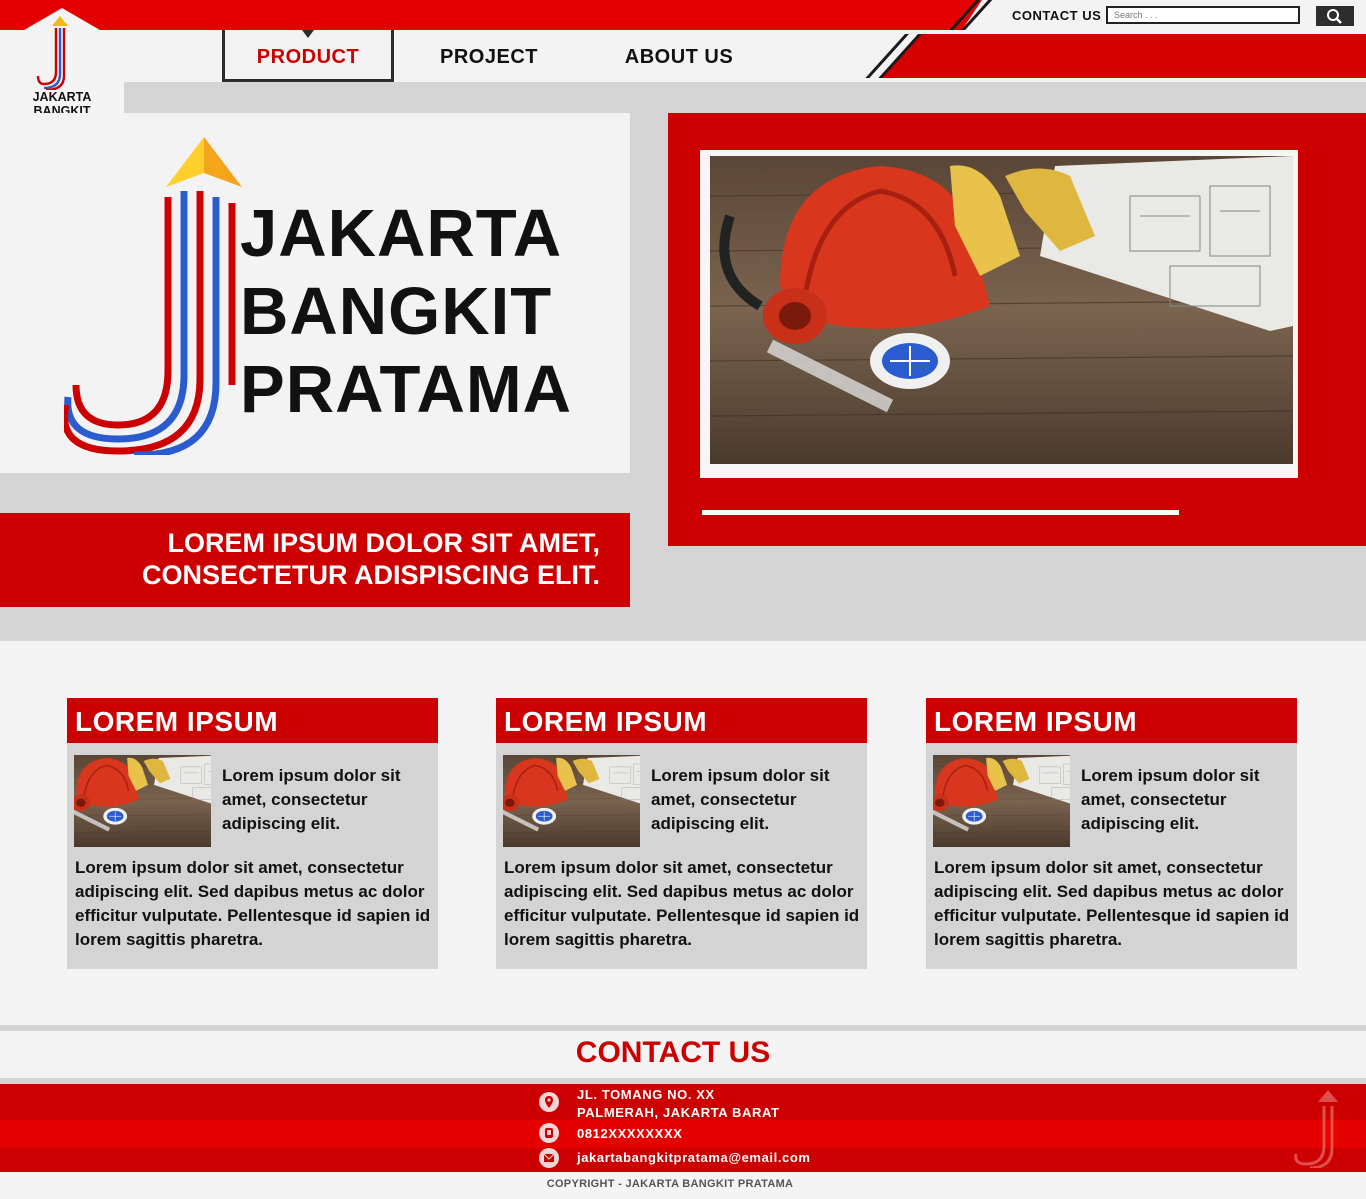  What do you see at coordinates (694, 1158) in the screenshot?
I see `email-link: jakartabangkitpratama@email.com` at bounding box center [694, 1158].